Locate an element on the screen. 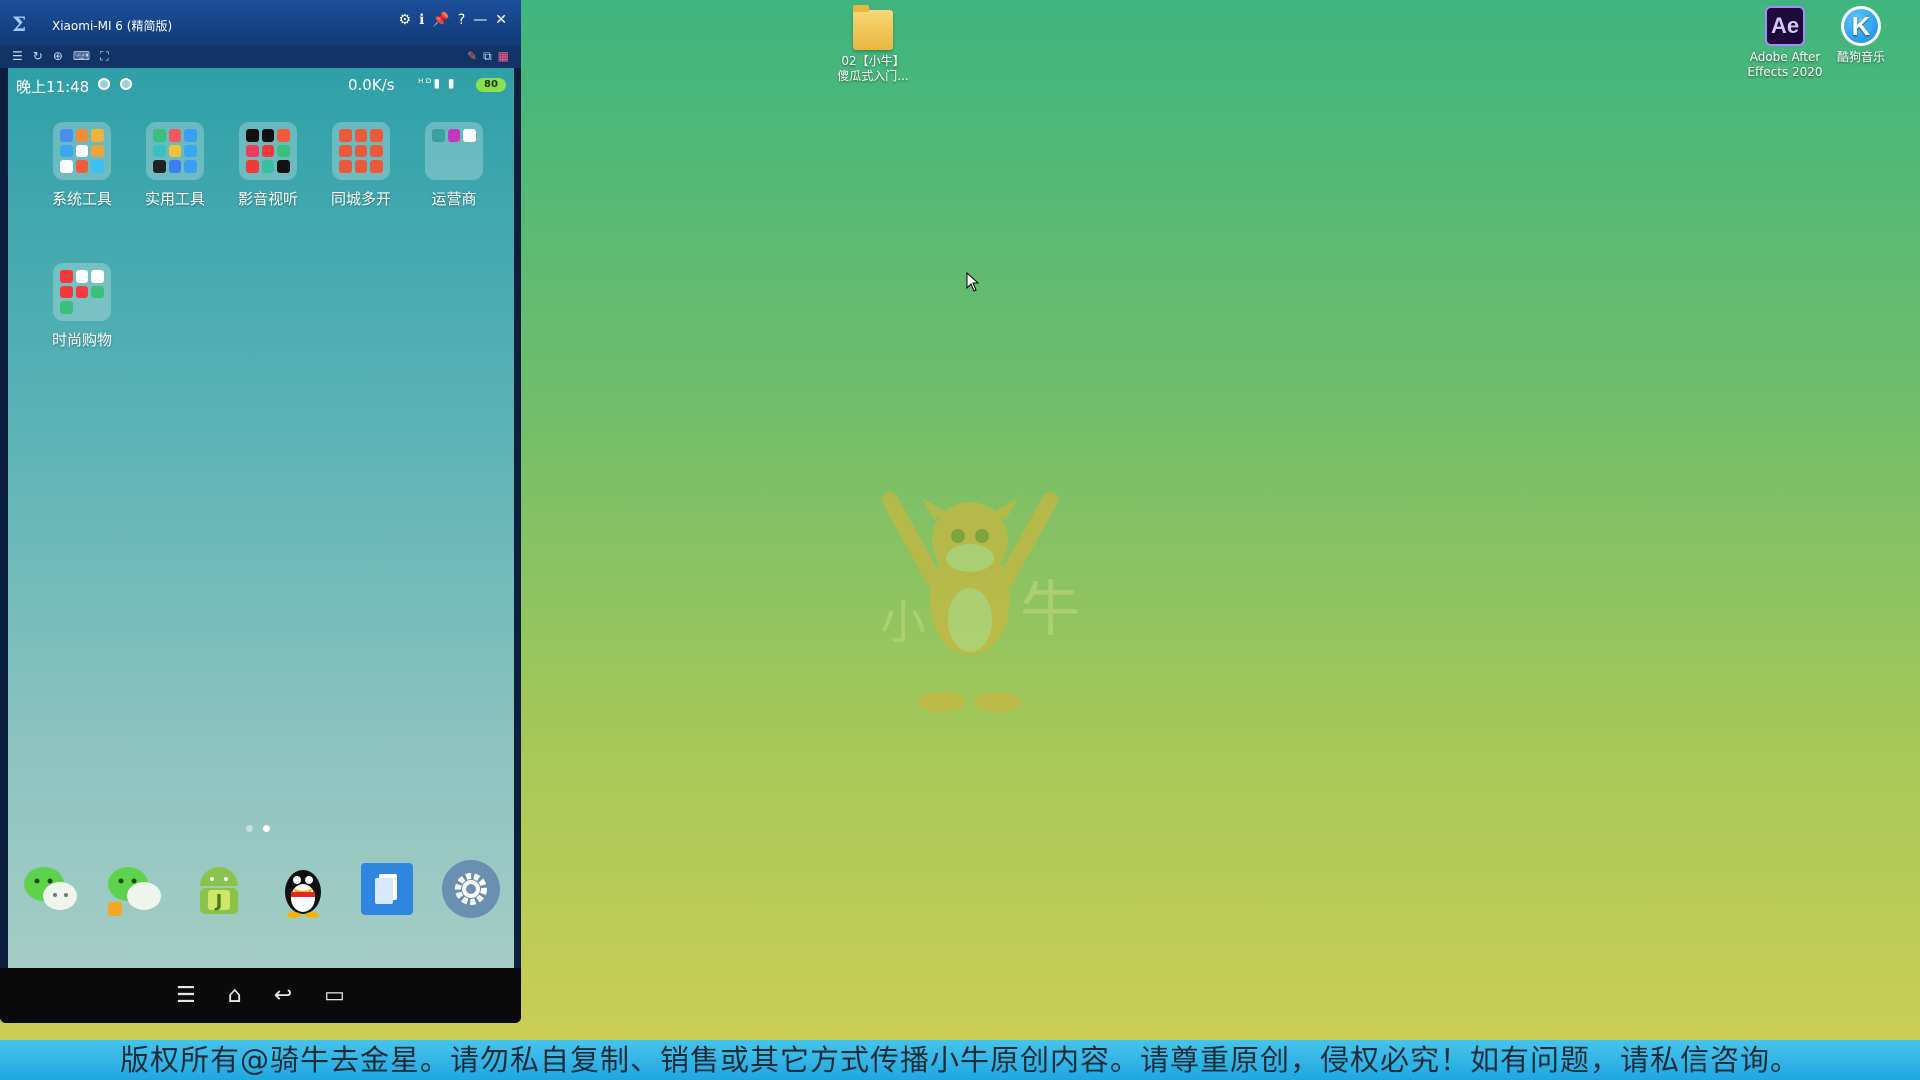 This screenshot has width=1920, height=1080. folder-fashion-shopping-icon is located at coordinates (82, 292).